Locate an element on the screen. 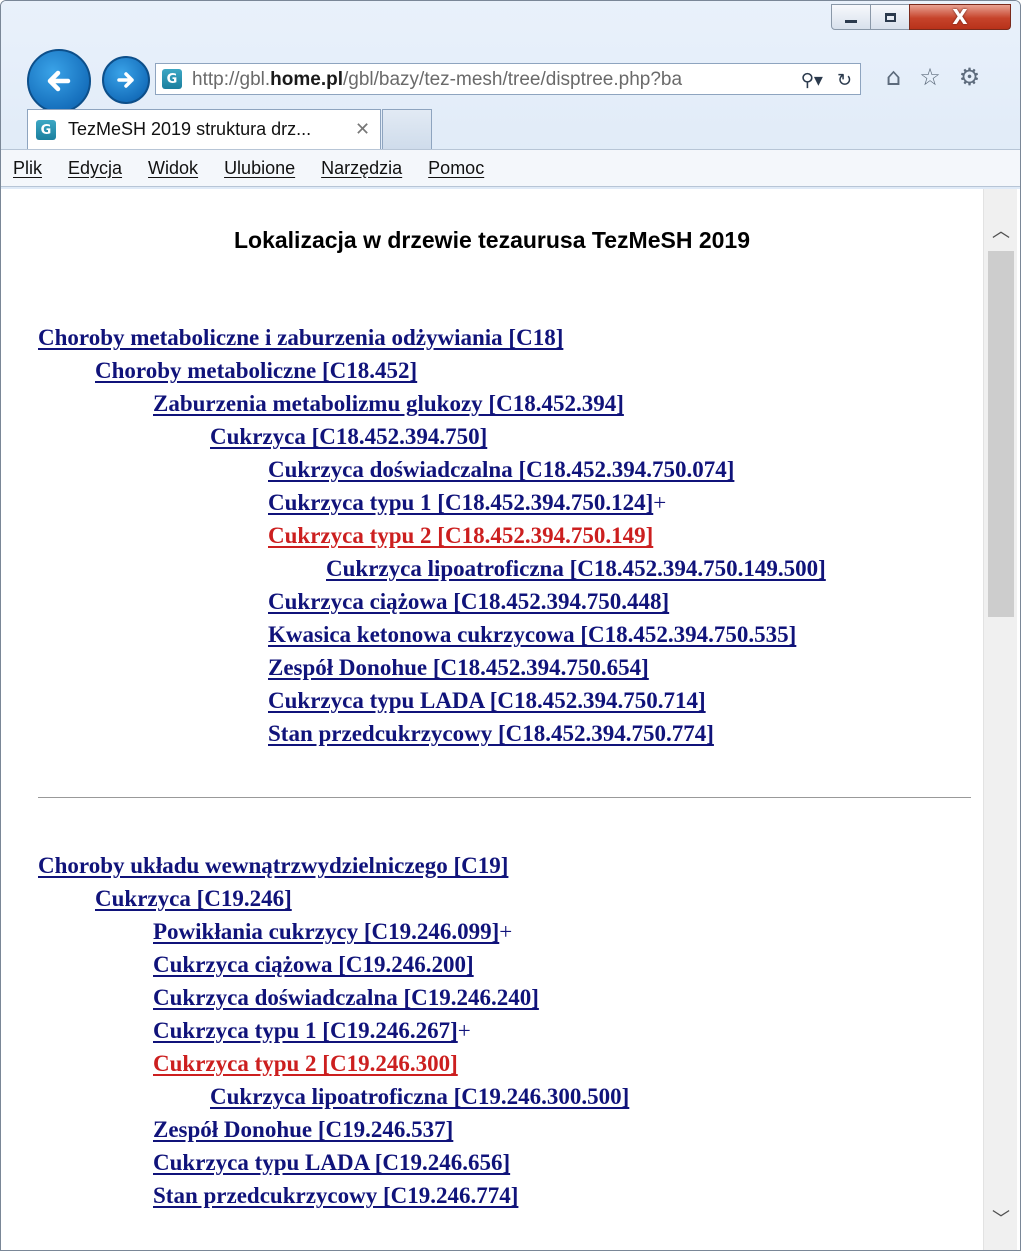 The width and height of the screenshot is (1021, 1251). menu-item-plik: Plik is located at coordinates (27, 168).